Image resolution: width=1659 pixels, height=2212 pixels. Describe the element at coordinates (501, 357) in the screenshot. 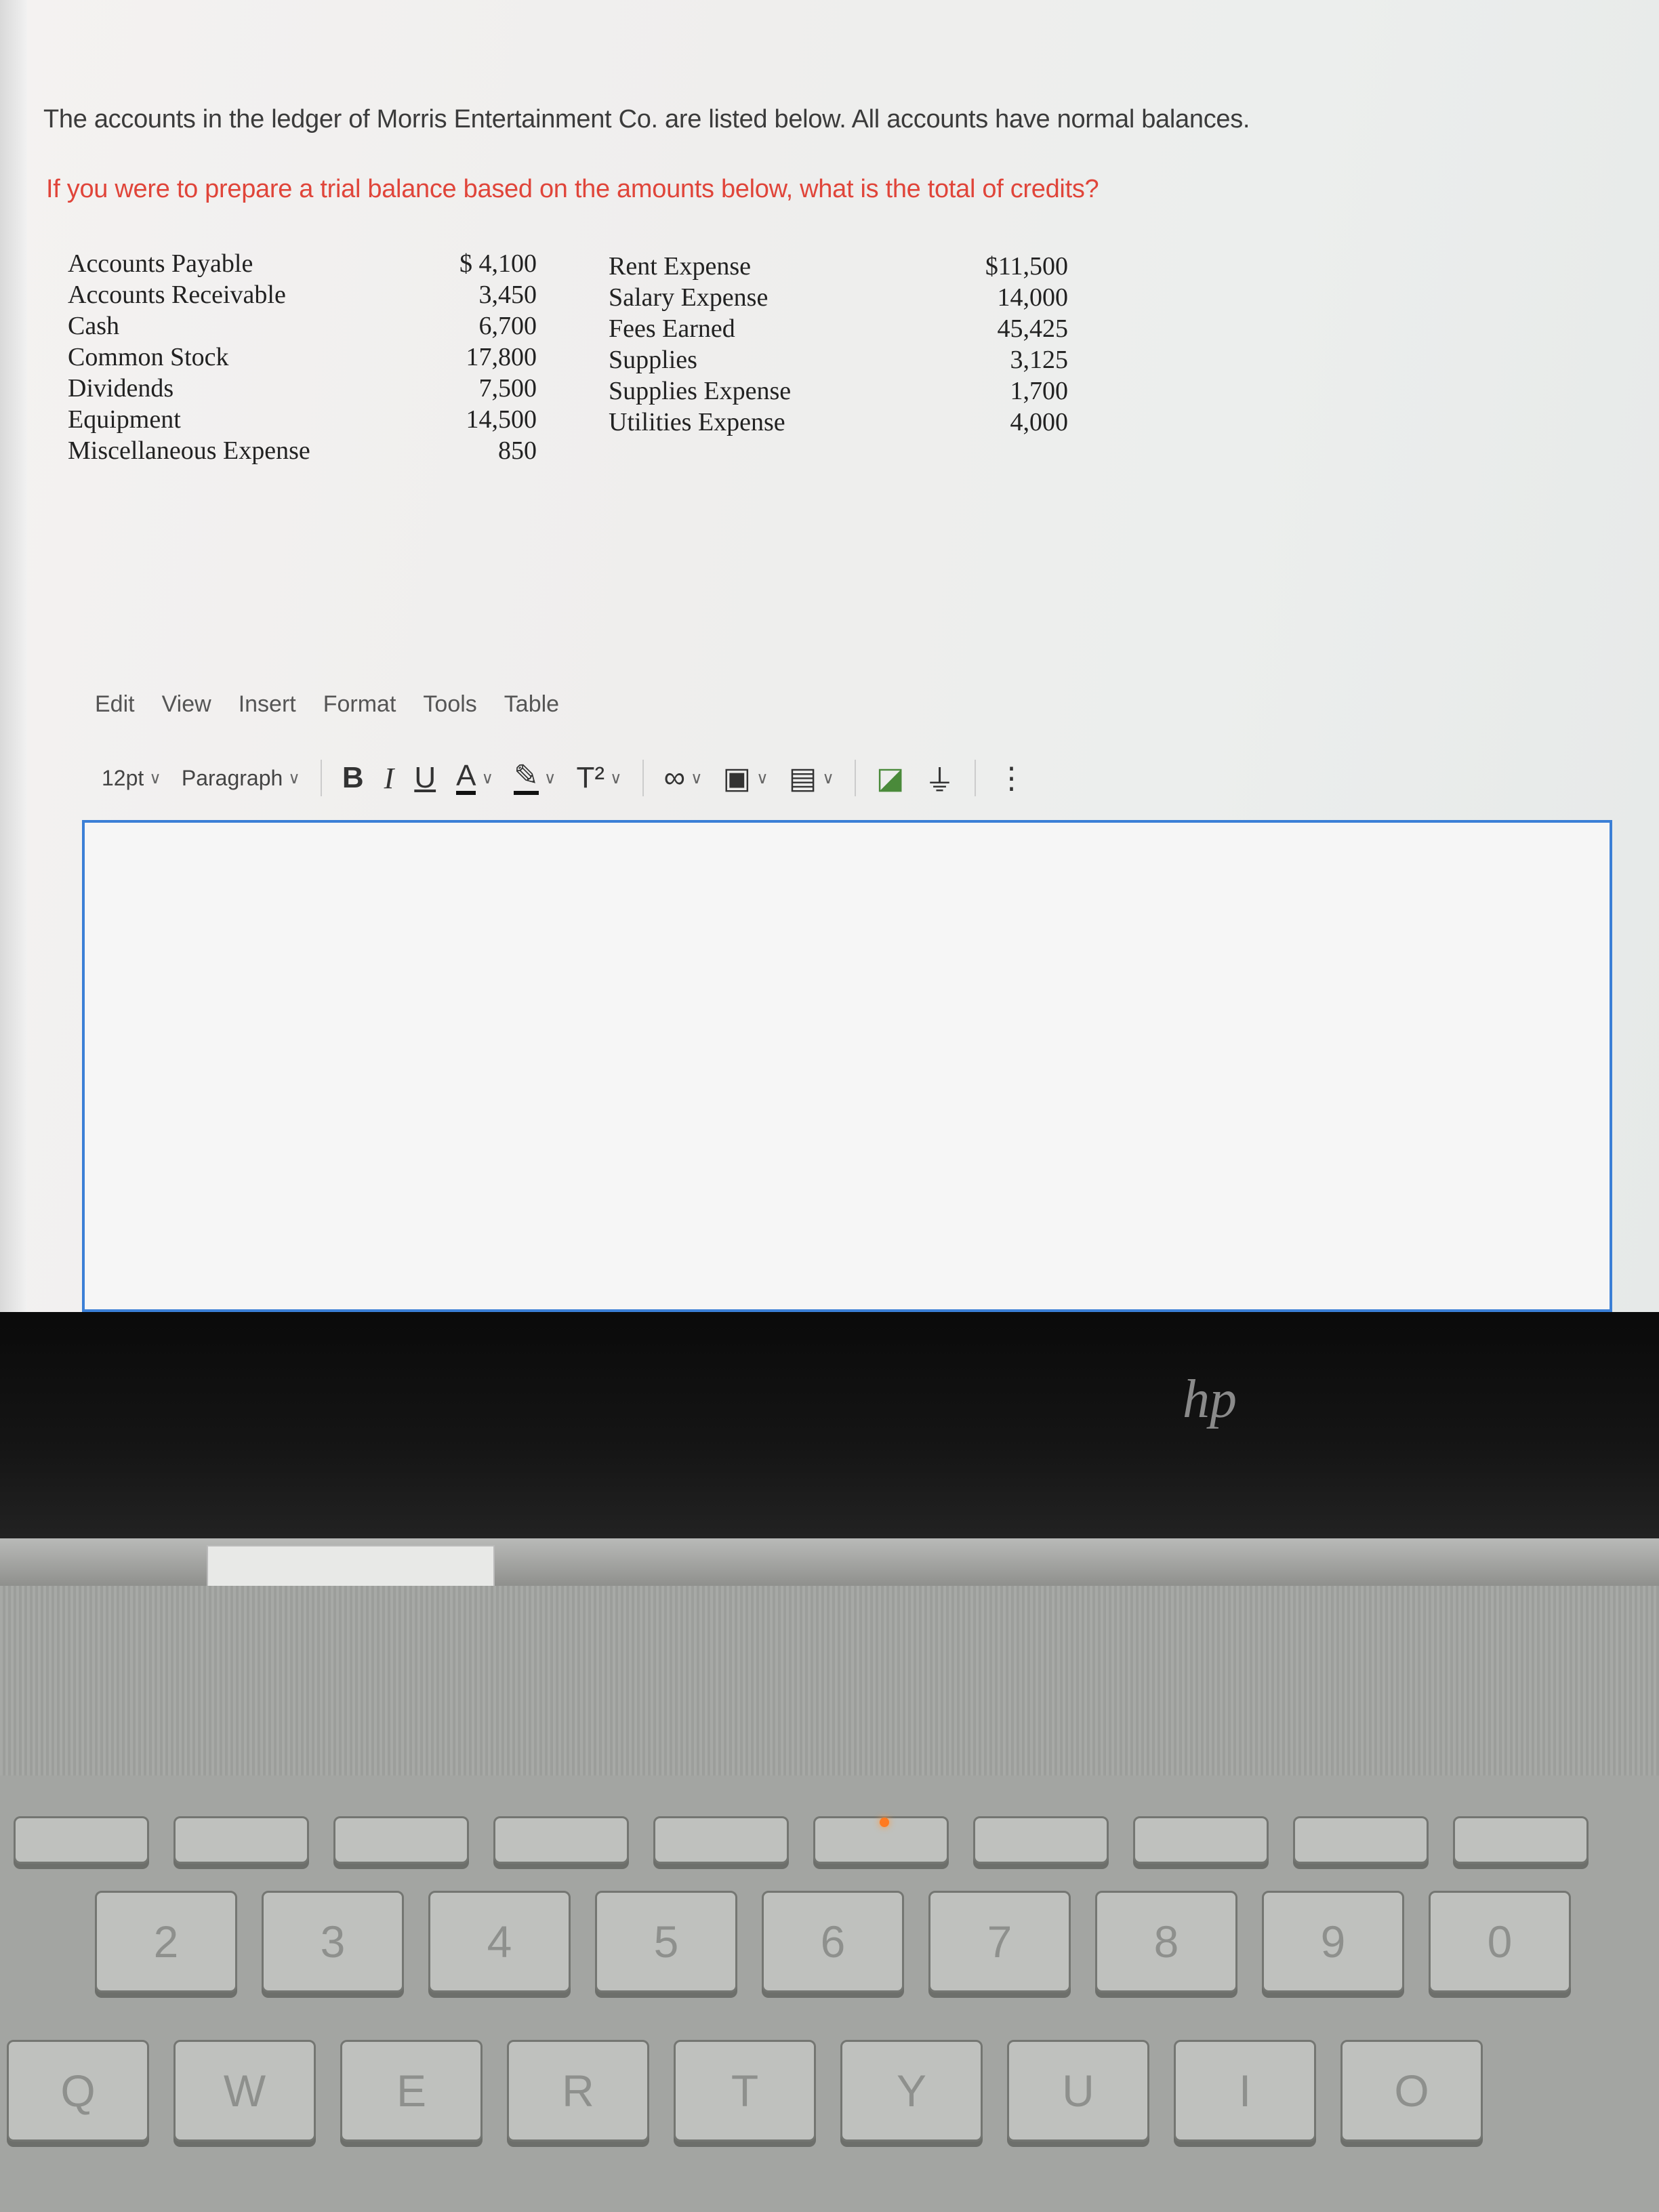

I see `account-amount: 17,800` at that location.